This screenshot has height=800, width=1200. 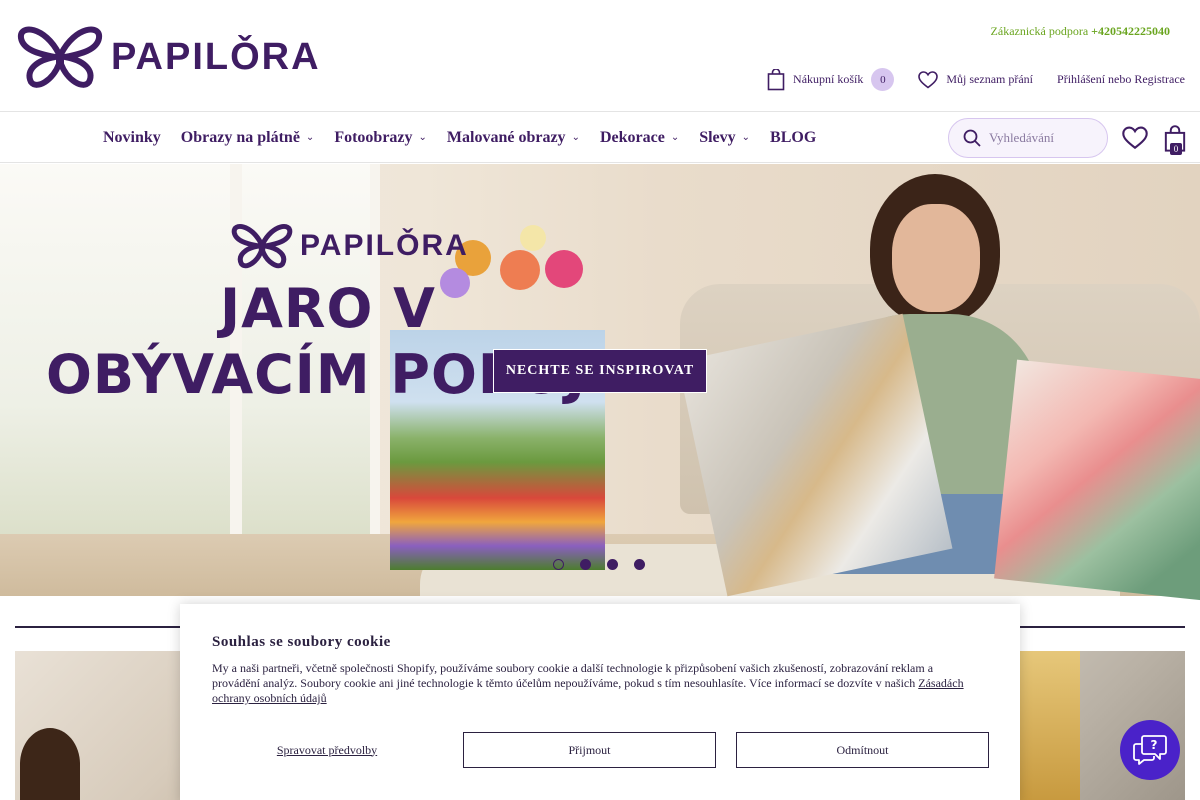 I want to click on decline-cookies-button: Odmítnout, so click(x=862, y=750).